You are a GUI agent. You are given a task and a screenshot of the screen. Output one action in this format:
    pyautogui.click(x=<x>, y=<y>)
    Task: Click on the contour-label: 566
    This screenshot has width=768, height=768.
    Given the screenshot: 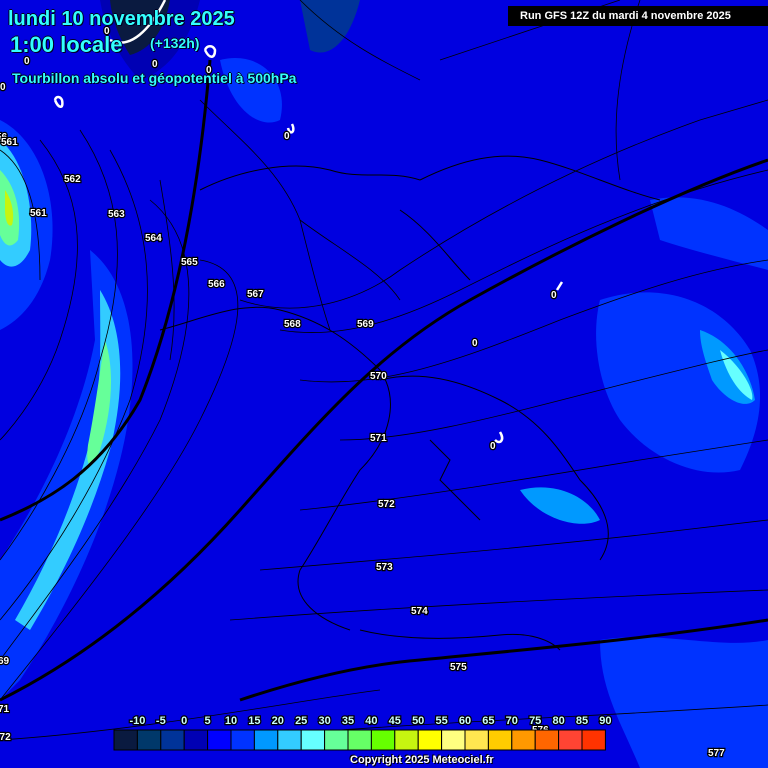 What is the action you would take?
    pyautogui.click(x=216, y=284)
    